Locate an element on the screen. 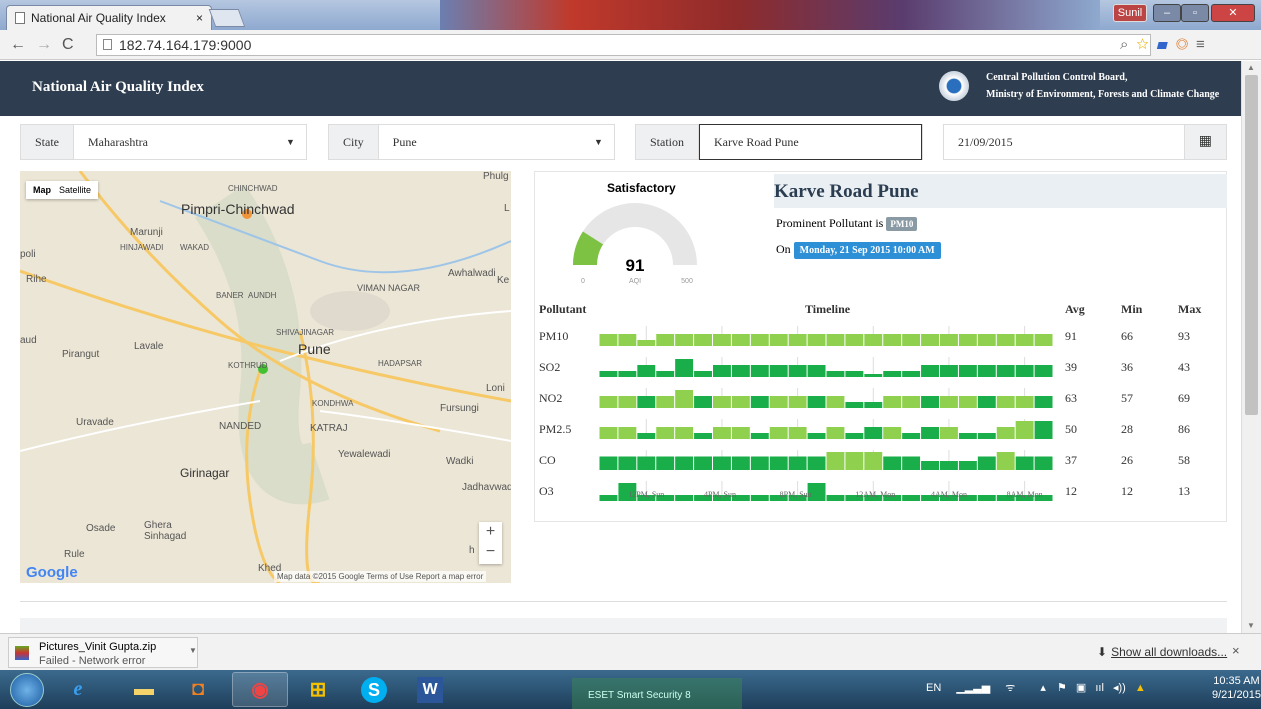  internet-explorer-icon: e is located at coordinates (78, 689).